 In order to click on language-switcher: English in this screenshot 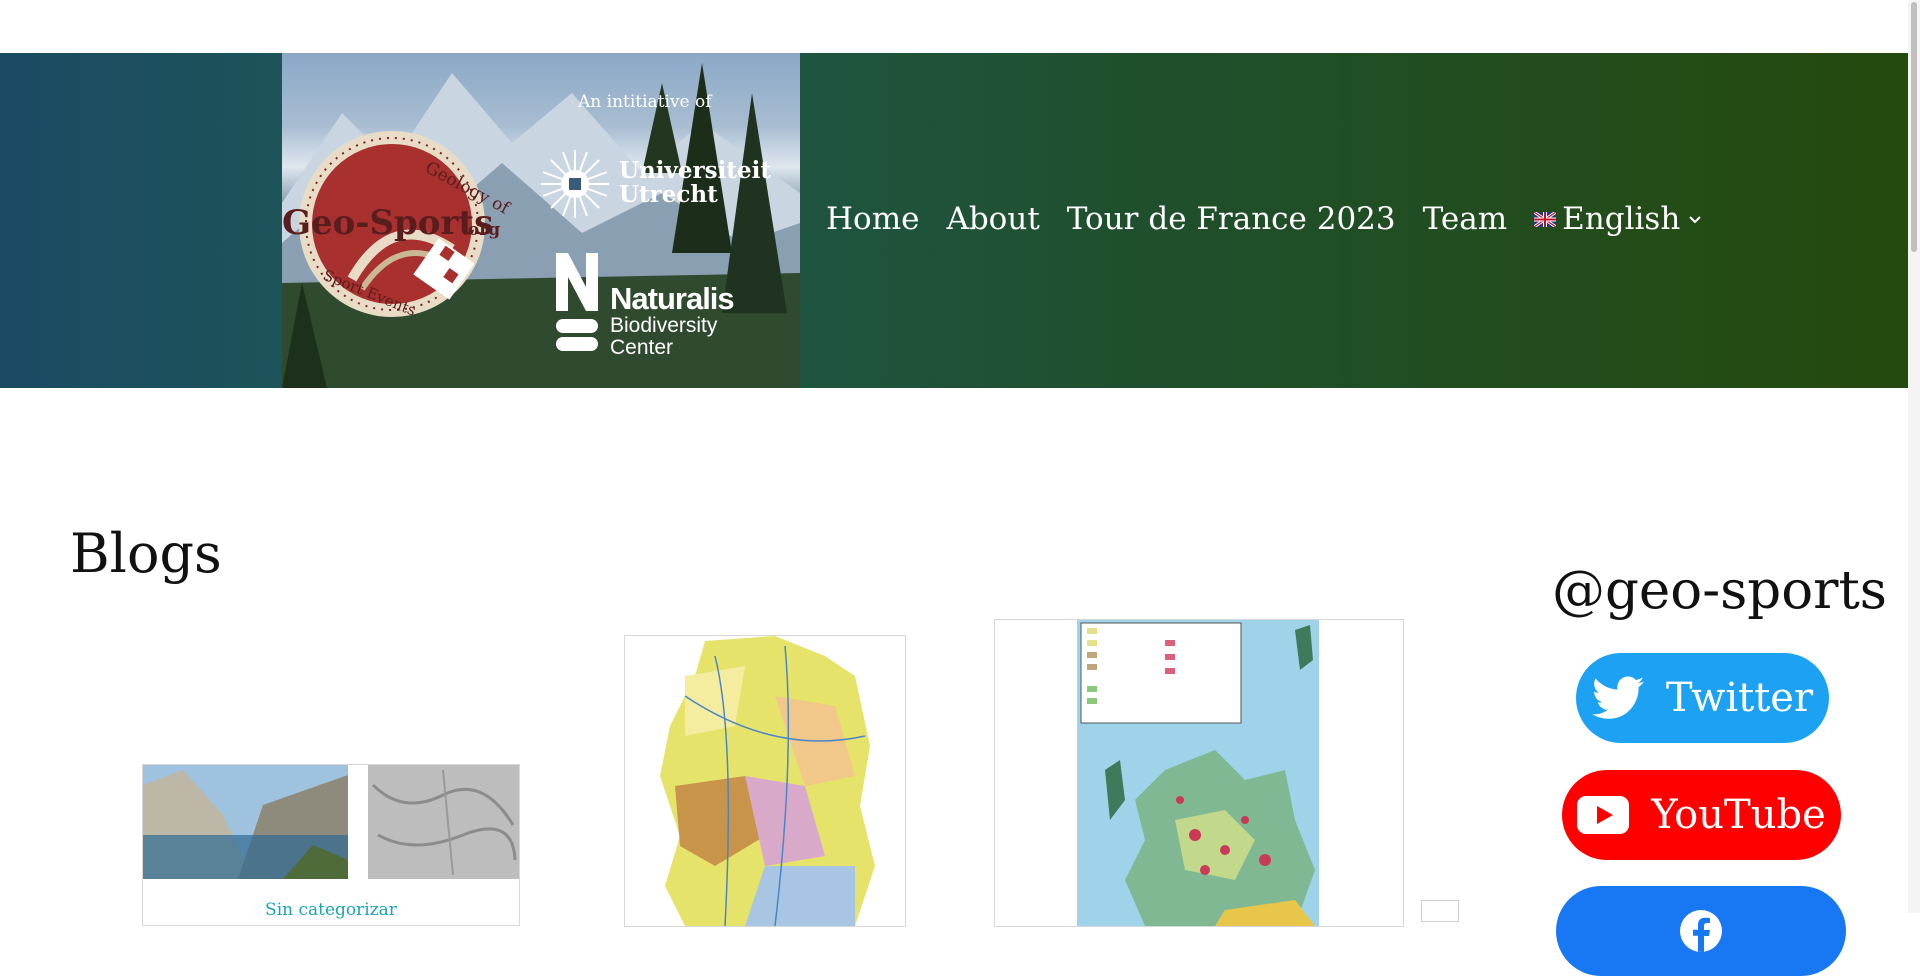, I will do `click(1619, 219)`.